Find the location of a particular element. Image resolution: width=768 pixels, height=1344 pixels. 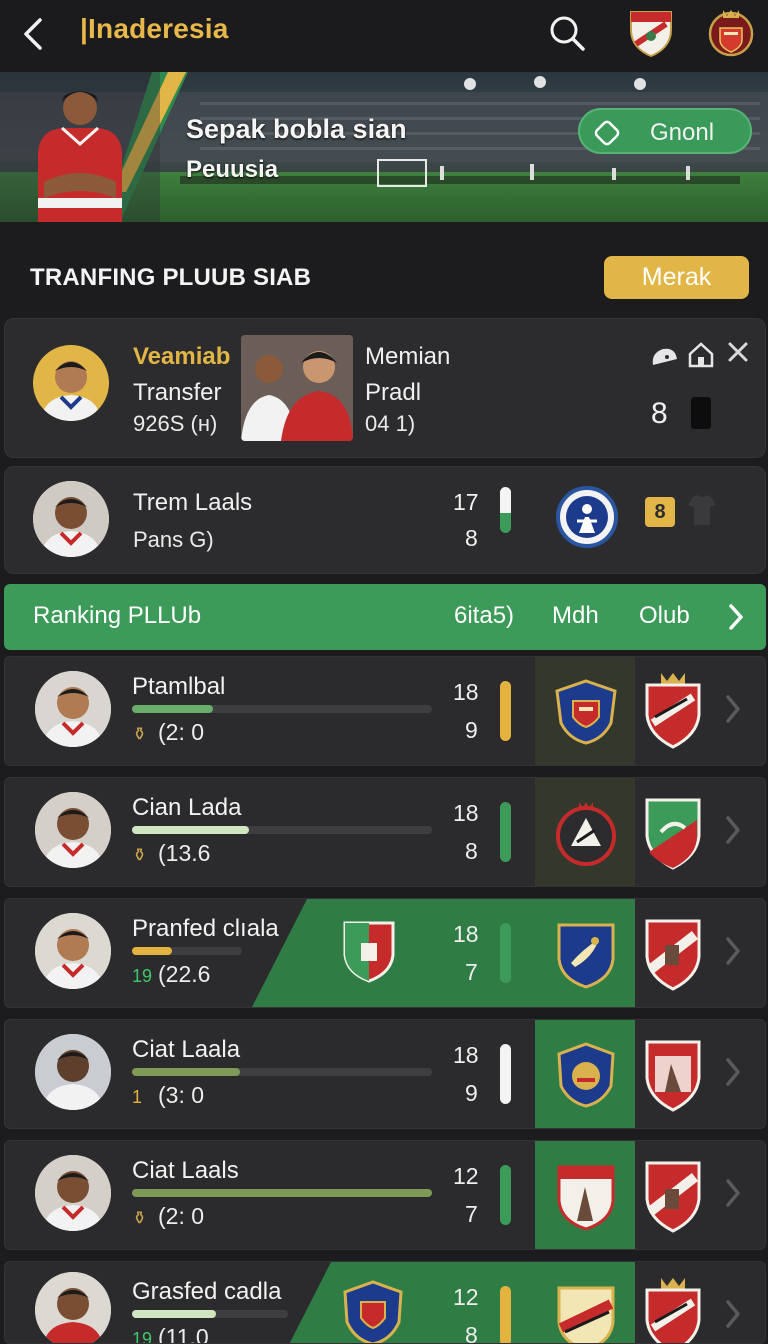

player-stat: ⚱ (13.6 is located at coordinates (171, 853).